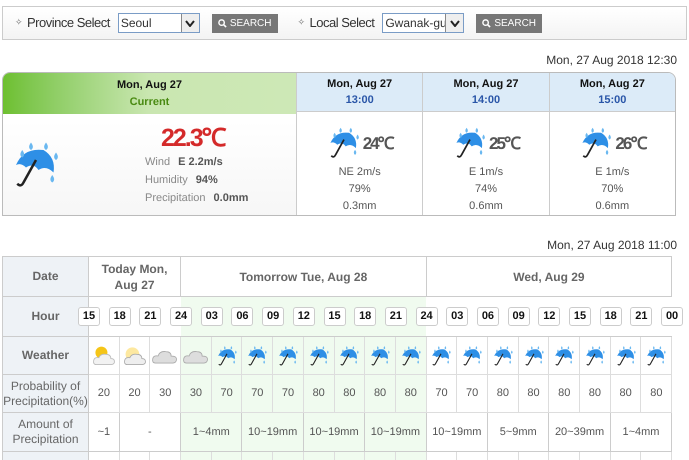 Image resolution: width=689 pixels, height=460 pixels. What do you see at coordinates (207, 180) in the screenshot?
I see `detail-value: 94%` at bounding box center [207, 180].